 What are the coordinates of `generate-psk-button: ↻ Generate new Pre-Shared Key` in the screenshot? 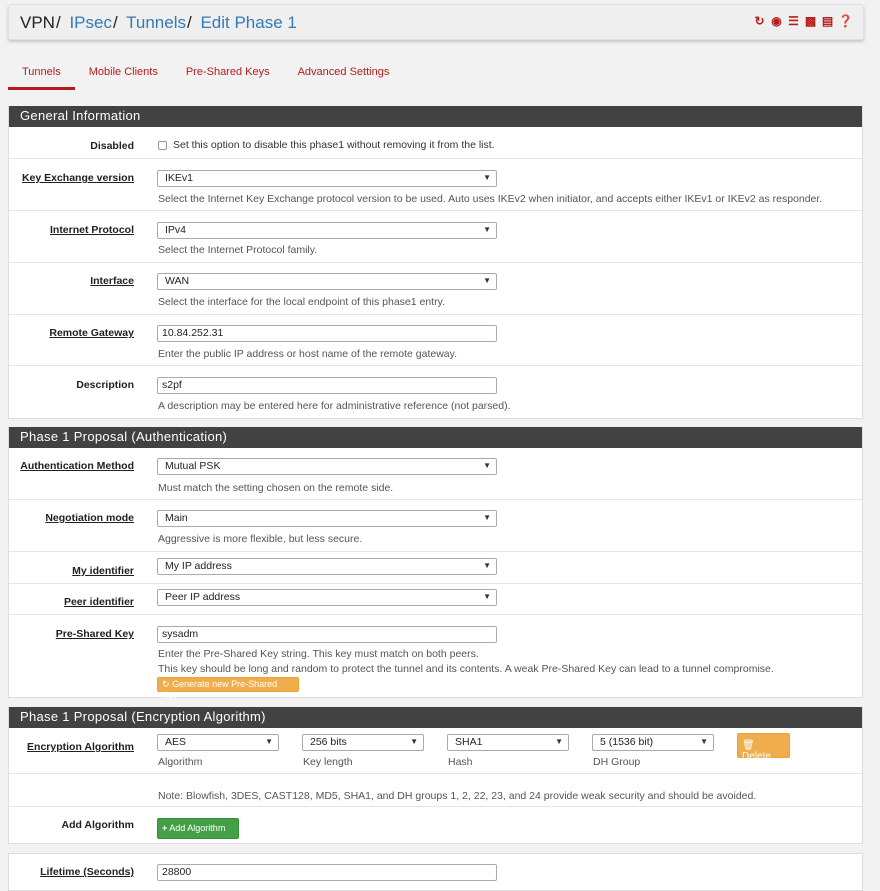 It's located at (228, 688).